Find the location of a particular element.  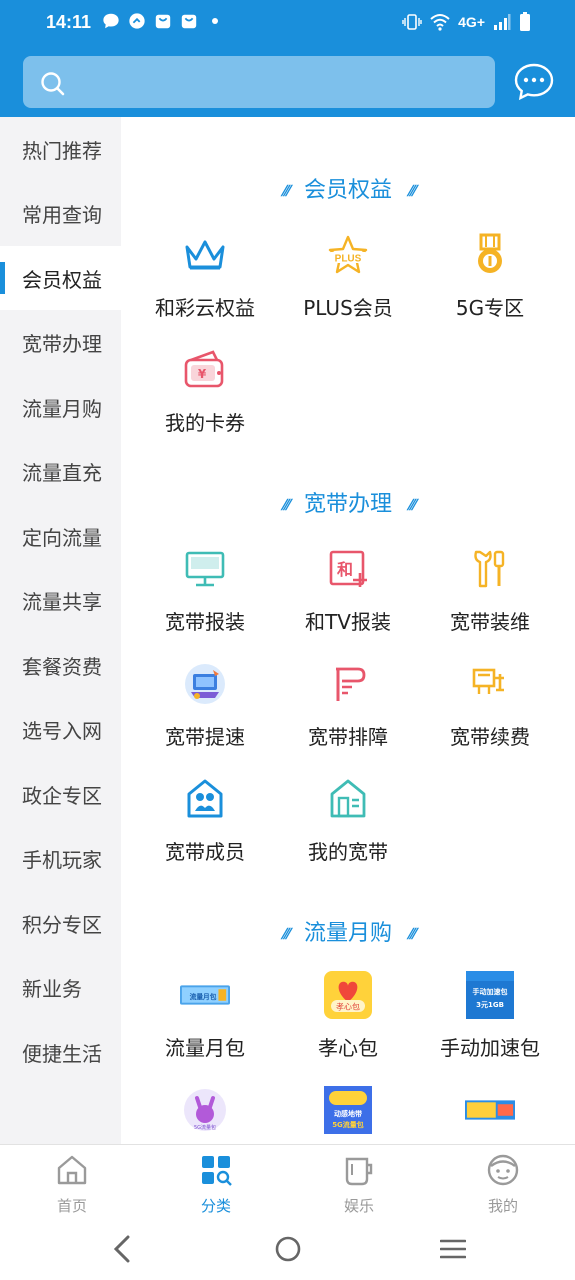

grid-item-broadband-maint: 宽带装维 is located at coordinates (490, 594).